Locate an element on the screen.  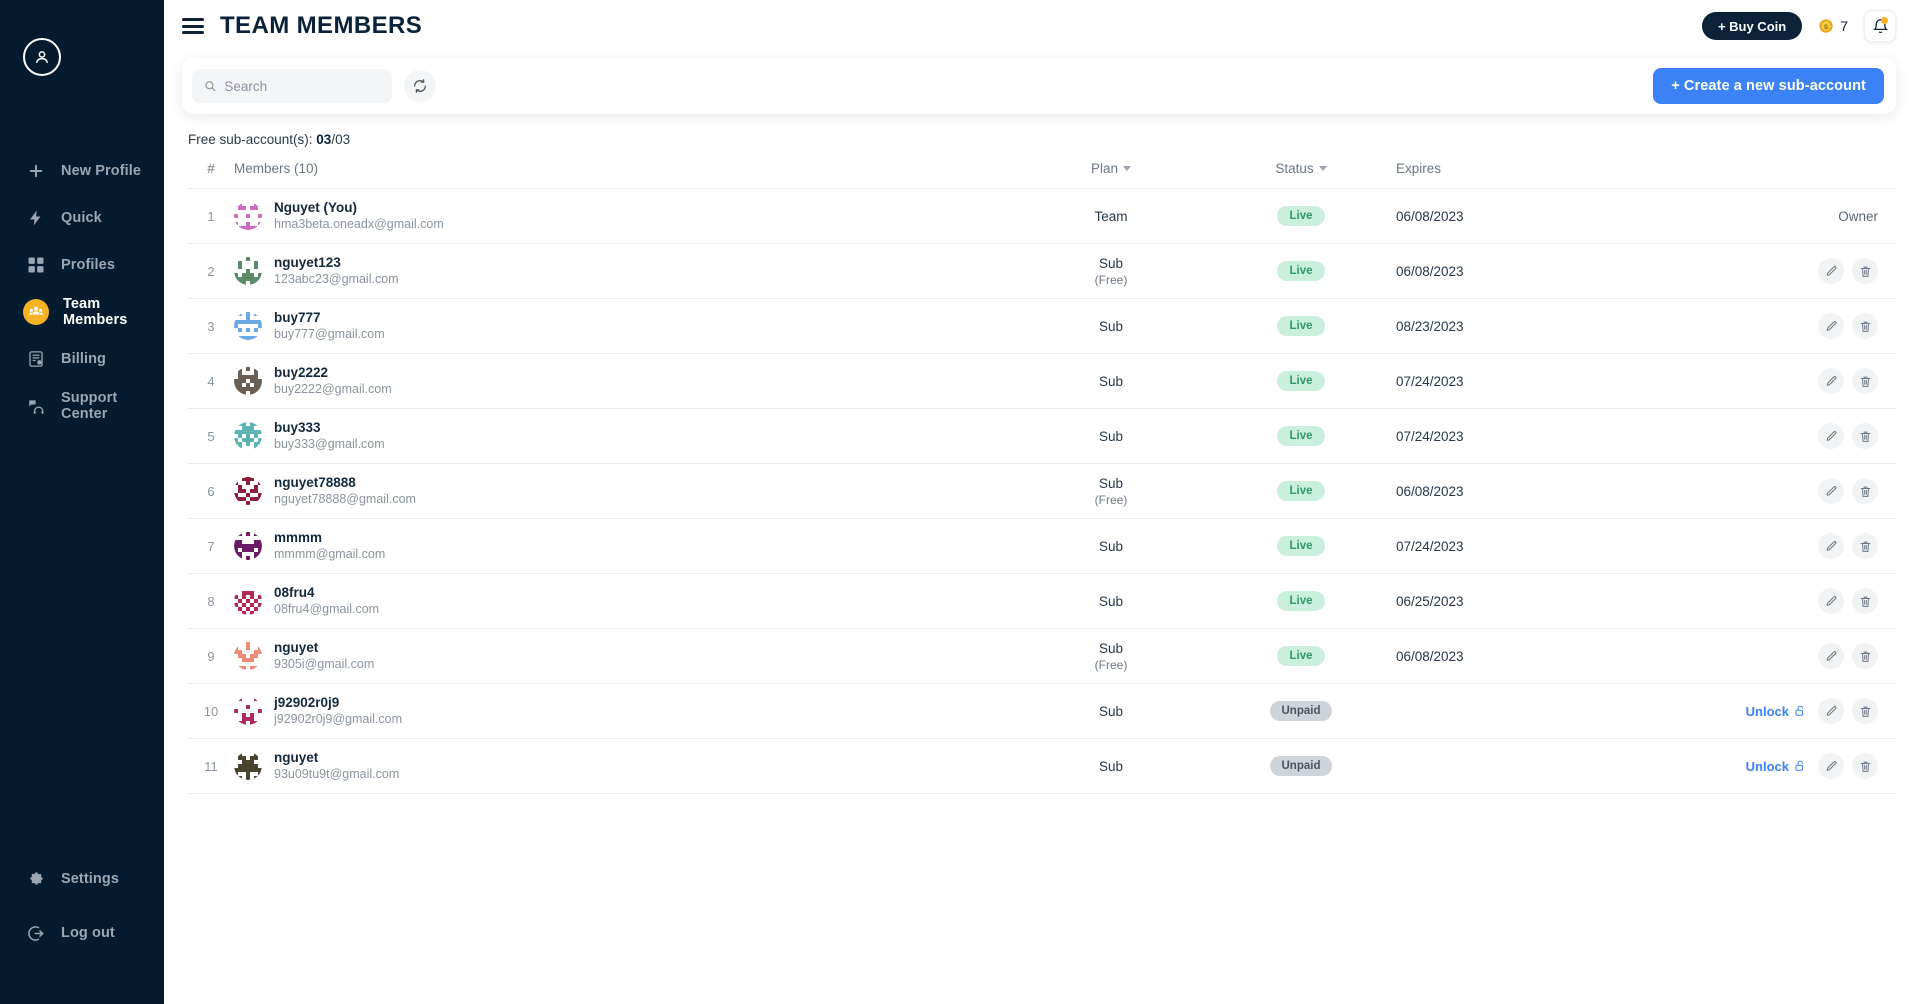
row-index: 11 is located at coordinates (211, 766).